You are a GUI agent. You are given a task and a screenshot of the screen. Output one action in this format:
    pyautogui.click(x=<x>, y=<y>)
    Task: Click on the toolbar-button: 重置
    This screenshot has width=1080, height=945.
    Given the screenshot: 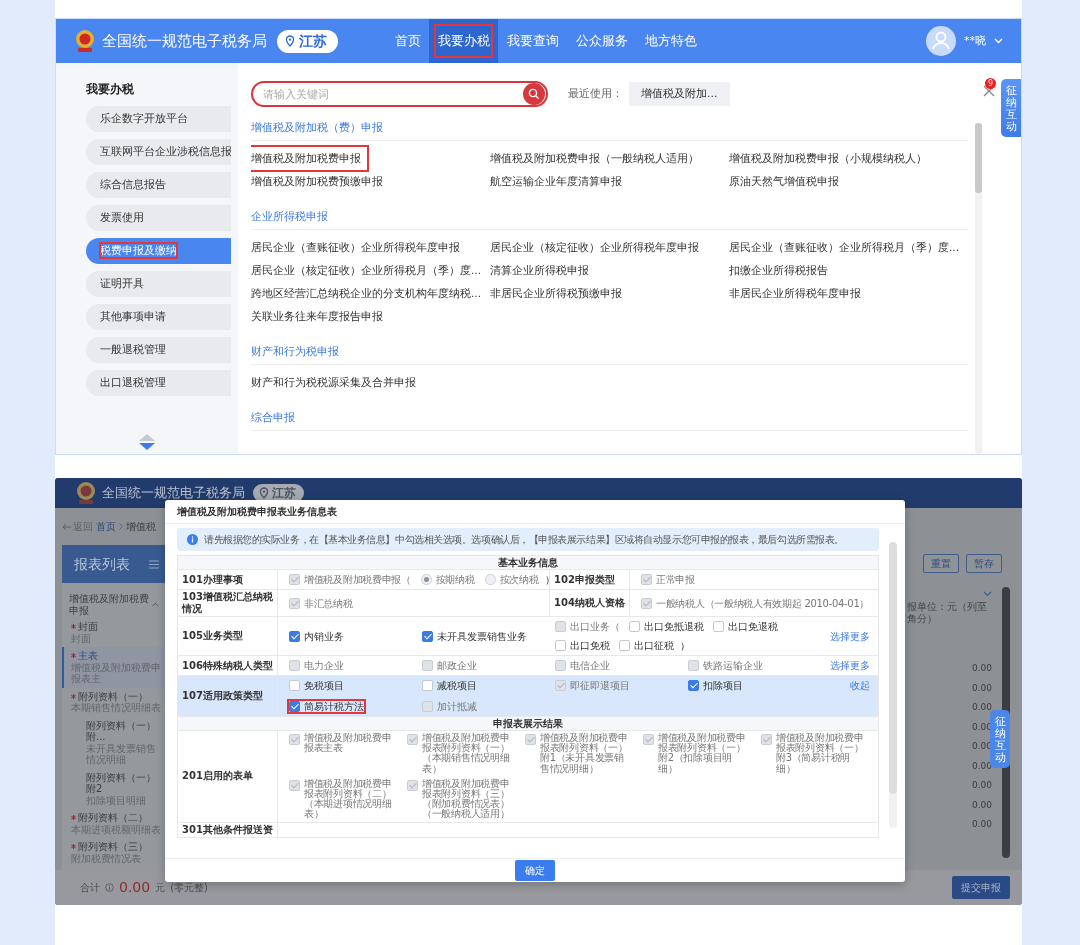 What is the action you would take?
    pyautogui.click(x=941, y=563)
    